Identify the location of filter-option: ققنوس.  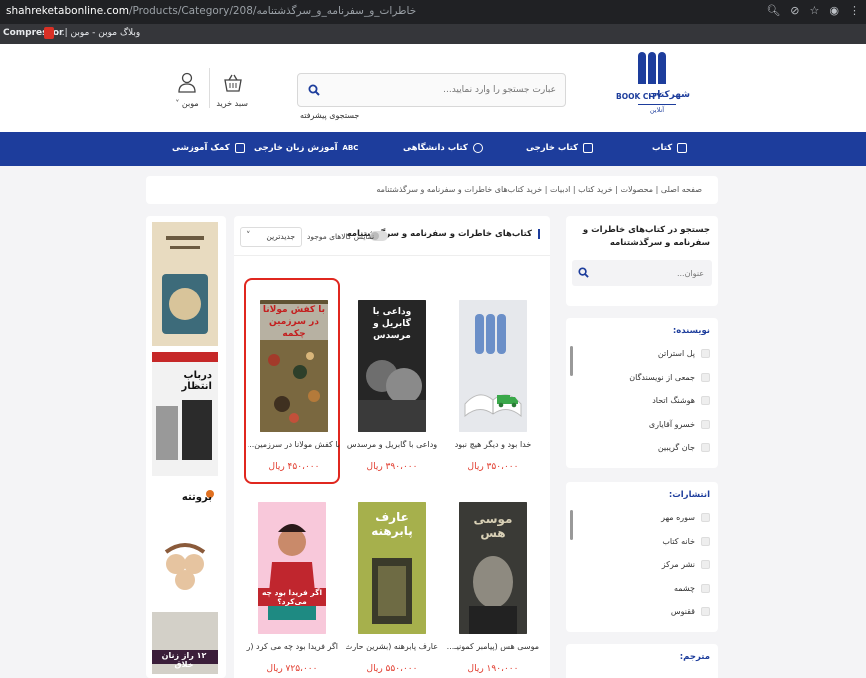
(648, 612).